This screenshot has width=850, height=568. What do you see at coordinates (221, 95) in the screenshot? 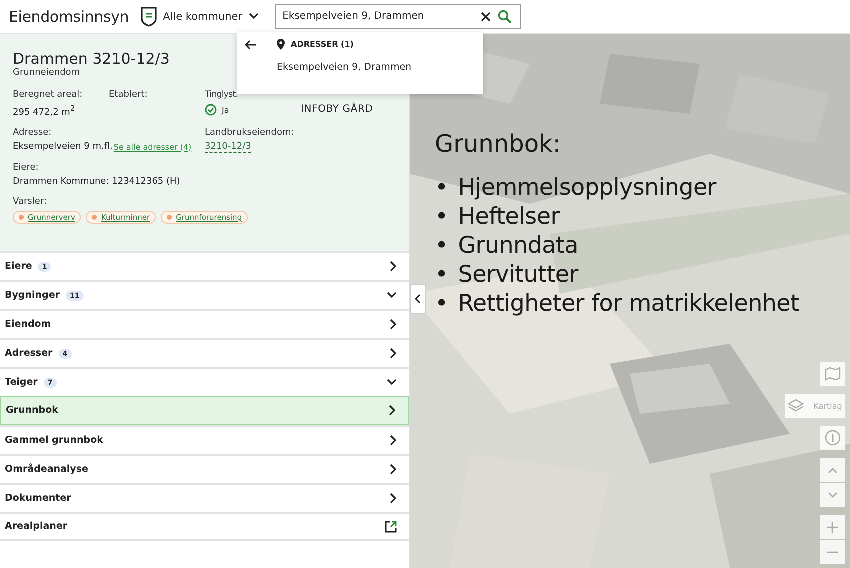
I see `field-label: Tinglyst.` at bounding box center [221, 95].